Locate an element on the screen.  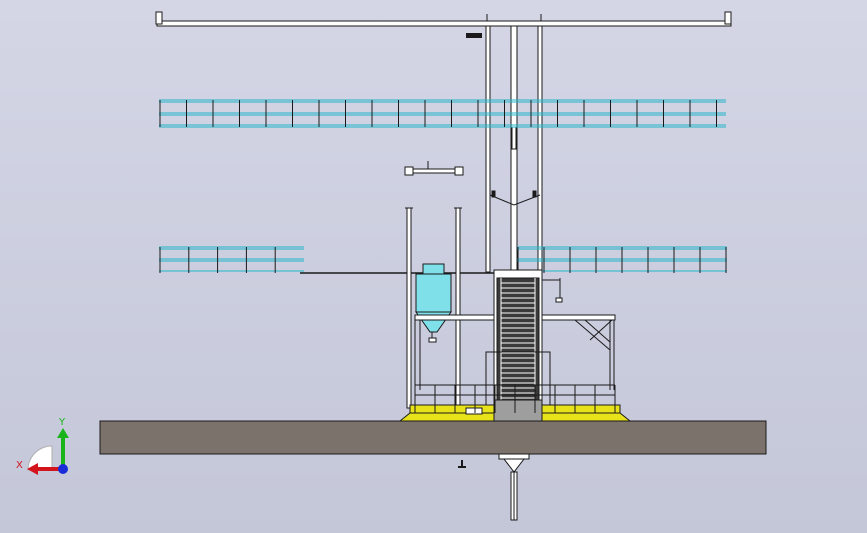
left-guardrail is located at coordinates (231, 259).